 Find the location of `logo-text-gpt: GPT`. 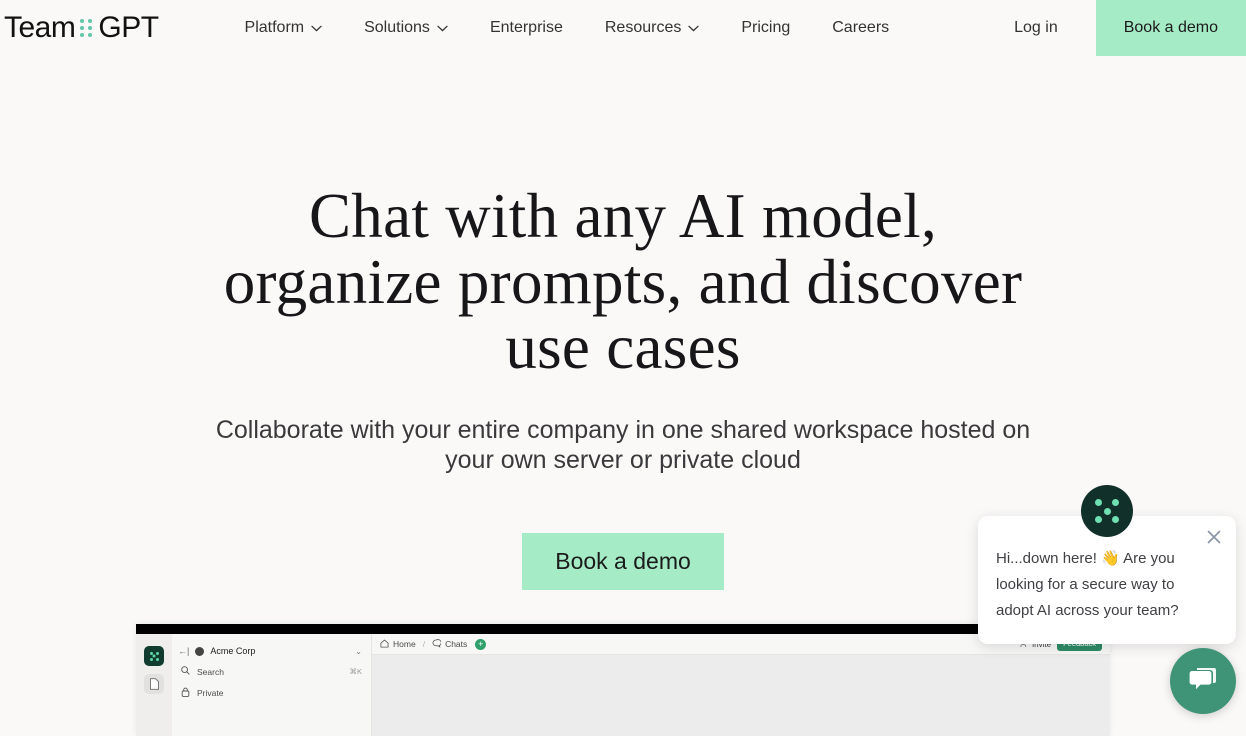

logo-text-gpt: GPT is located at coordinates (128, 27).